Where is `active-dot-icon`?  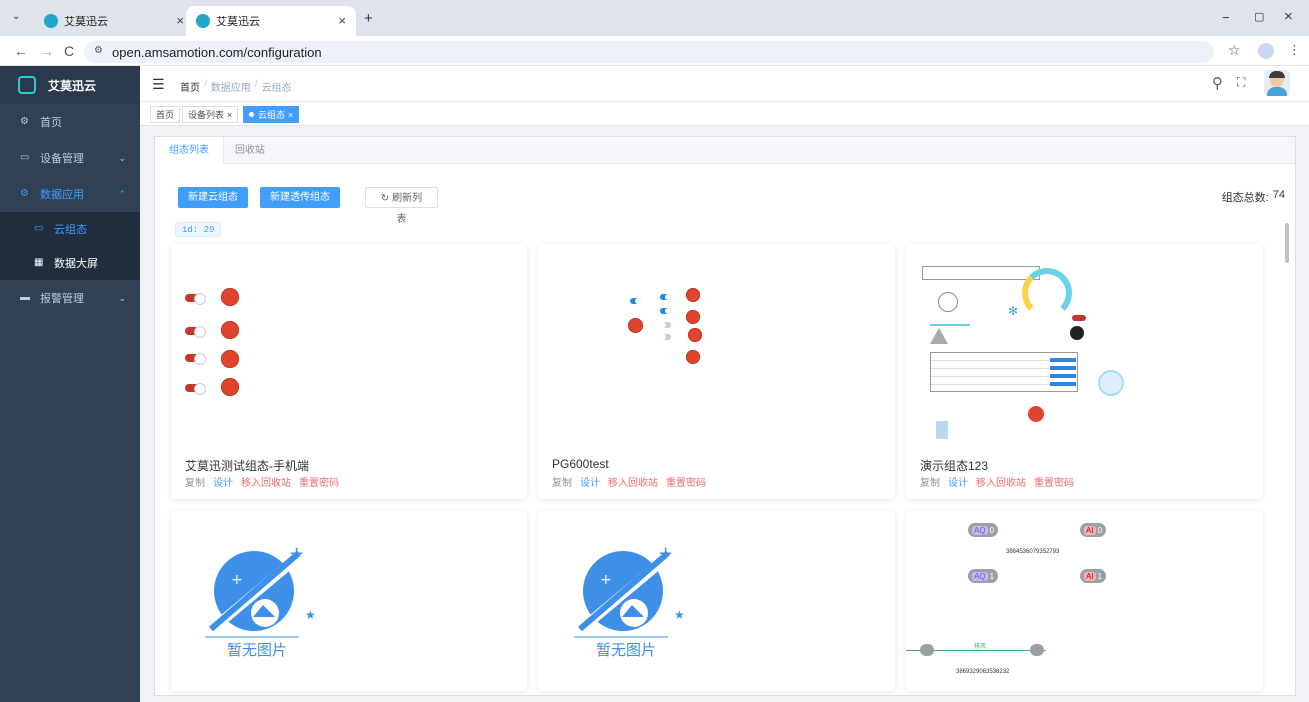
active-dot-icon is located at coordinates (251, 114).